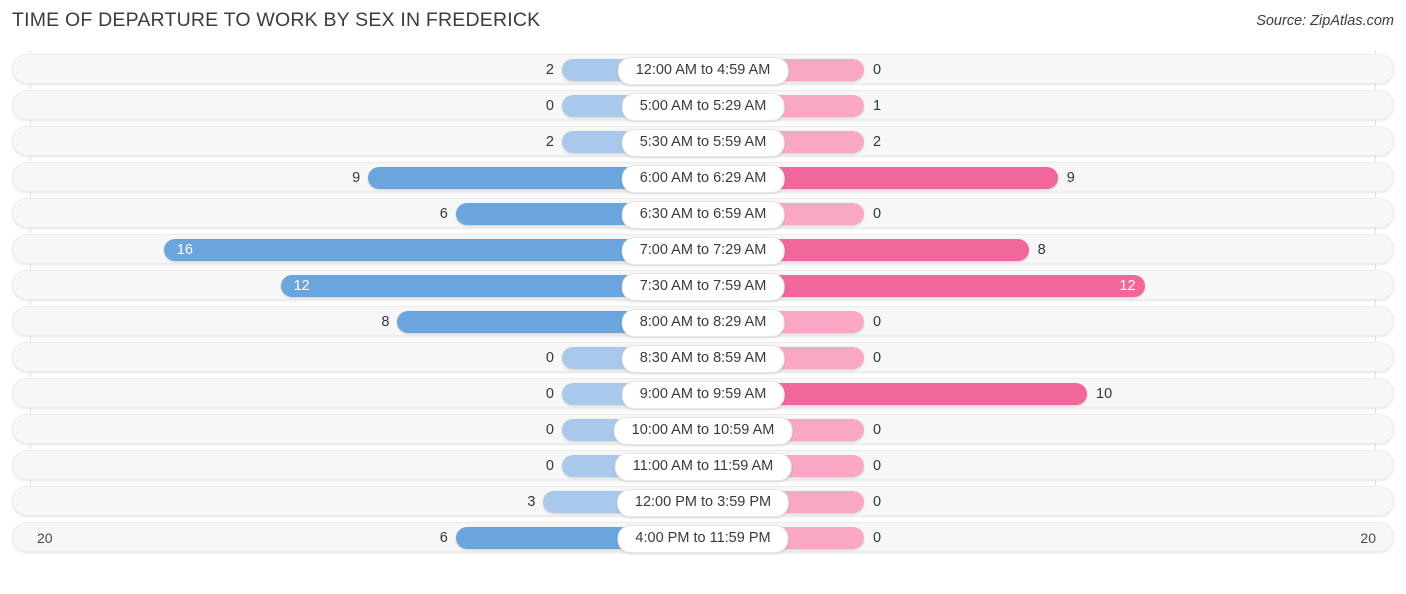  I want to click on category-label: 7:30 AM to 7:59 AM, so click(703, 287).